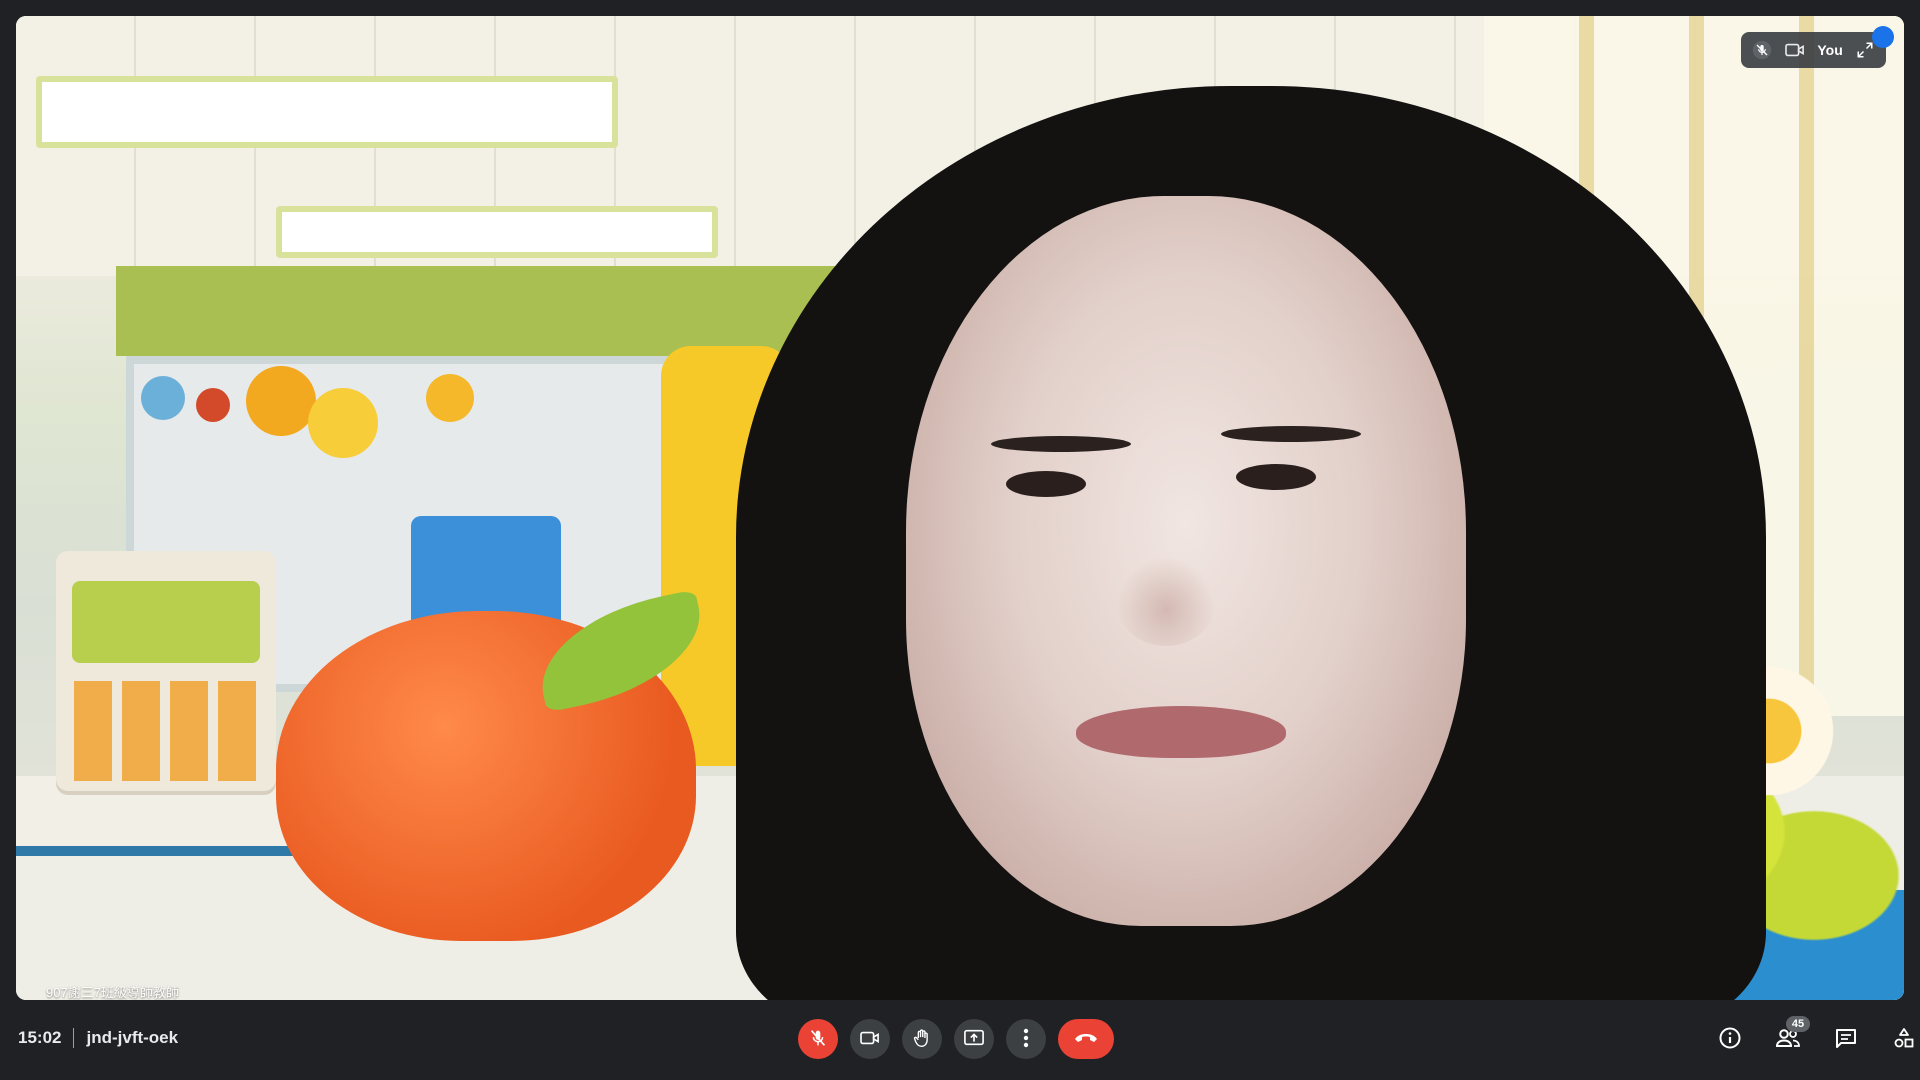  Describe the element at coordinates (166, 671) in the screenshot. I see `calculator-character` at that location.